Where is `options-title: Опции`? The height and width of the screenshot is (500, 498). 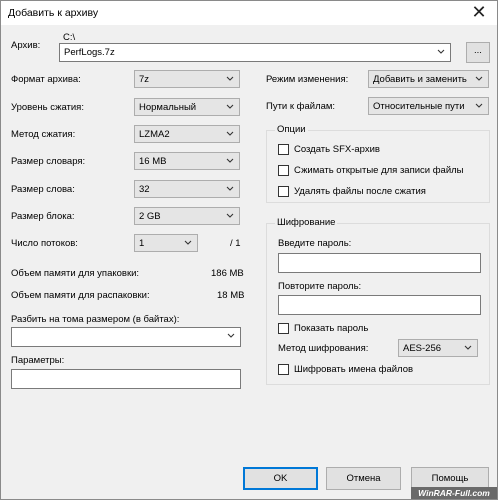 options-title: Опции is located at coordinates (291, 129).